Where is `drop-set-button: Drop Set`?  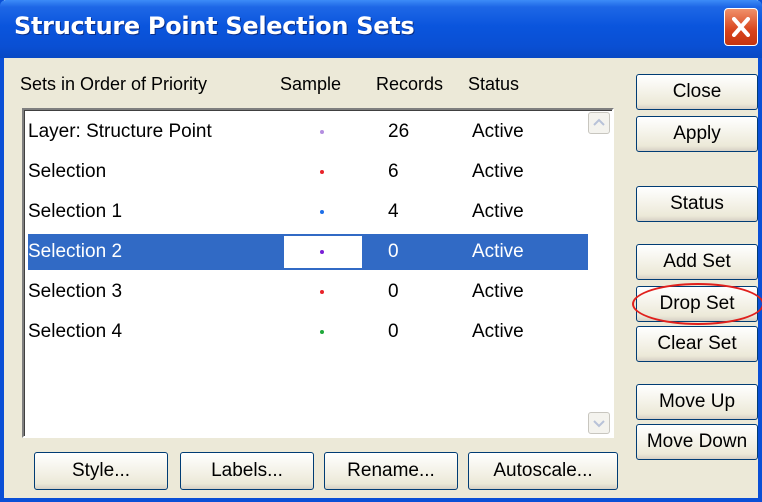
drop-set-button: Drop Set is located at coordinates (697, 304).